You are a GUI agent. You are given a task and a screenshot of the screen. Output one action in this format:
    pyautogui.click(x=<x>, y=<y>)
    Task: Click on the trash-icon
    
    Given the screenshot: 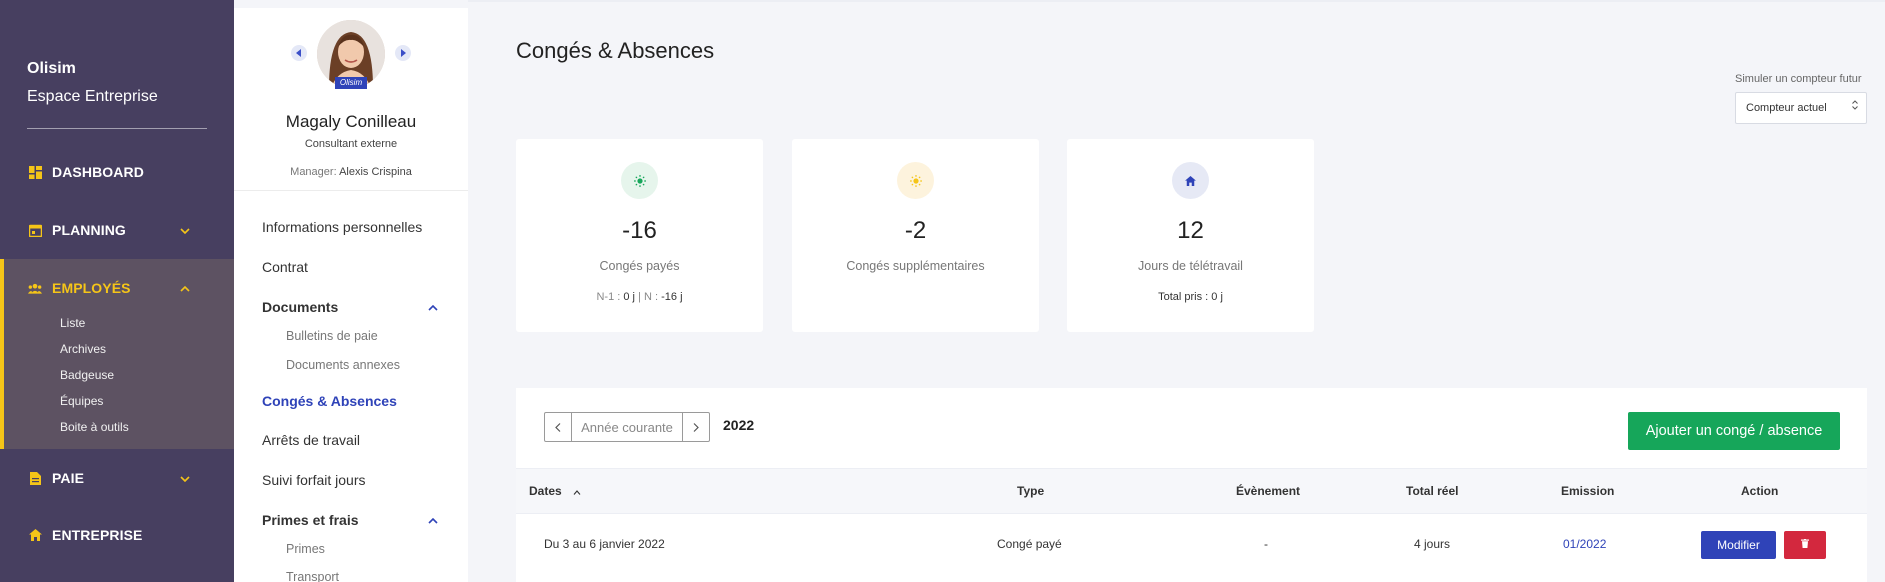 What is the action you would take?
    pyautogui.click(x=1805, y=545)
    